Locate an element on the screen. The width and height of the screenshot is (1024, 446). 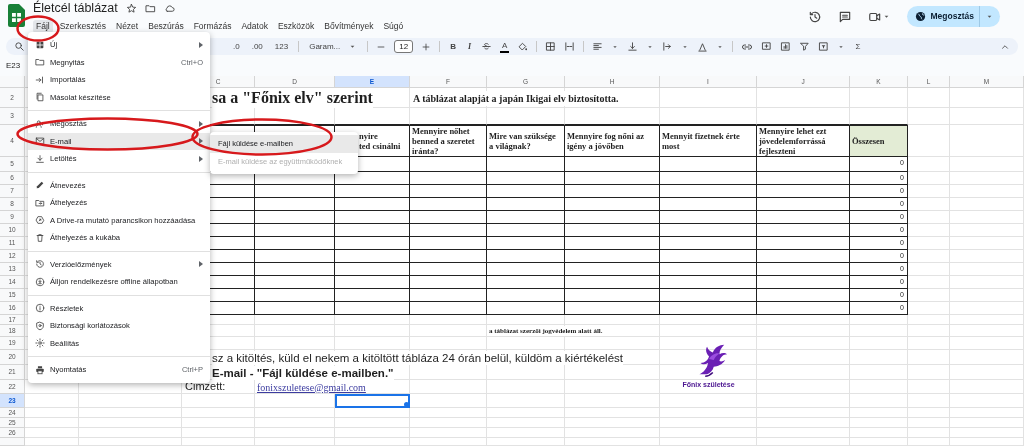
pencil-icon is located at coordinates (40, 185).